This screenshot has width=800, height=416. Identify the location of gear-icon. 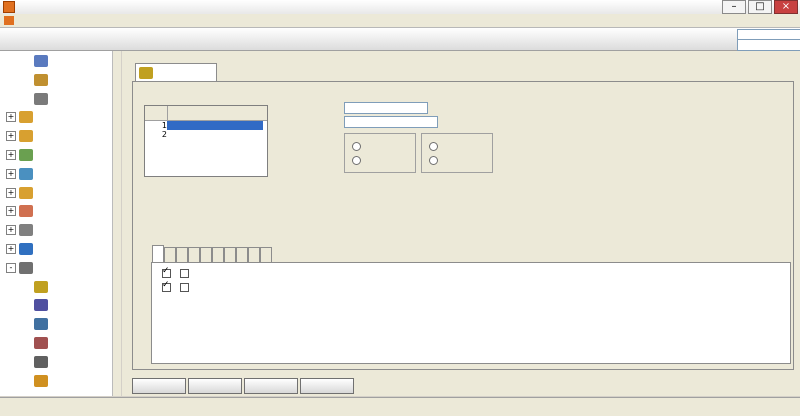
(26, 267).